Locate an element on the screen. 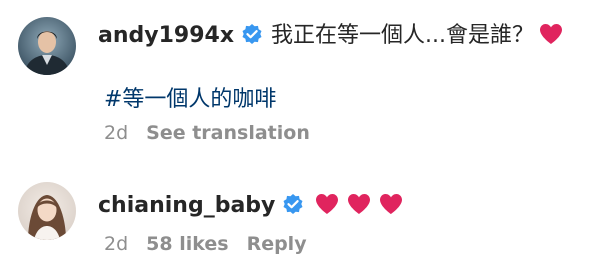  see-translation-button: See translation is located at coordinates (228, 133).